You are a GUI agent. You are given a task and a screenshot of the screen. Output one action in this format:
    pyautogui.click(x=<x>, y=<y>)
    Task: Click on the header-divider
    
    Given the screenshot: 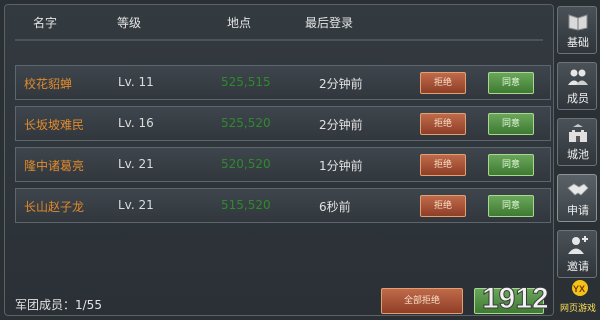 What is the action you would take?
    pyautogui.click(x=279, y=40)
    